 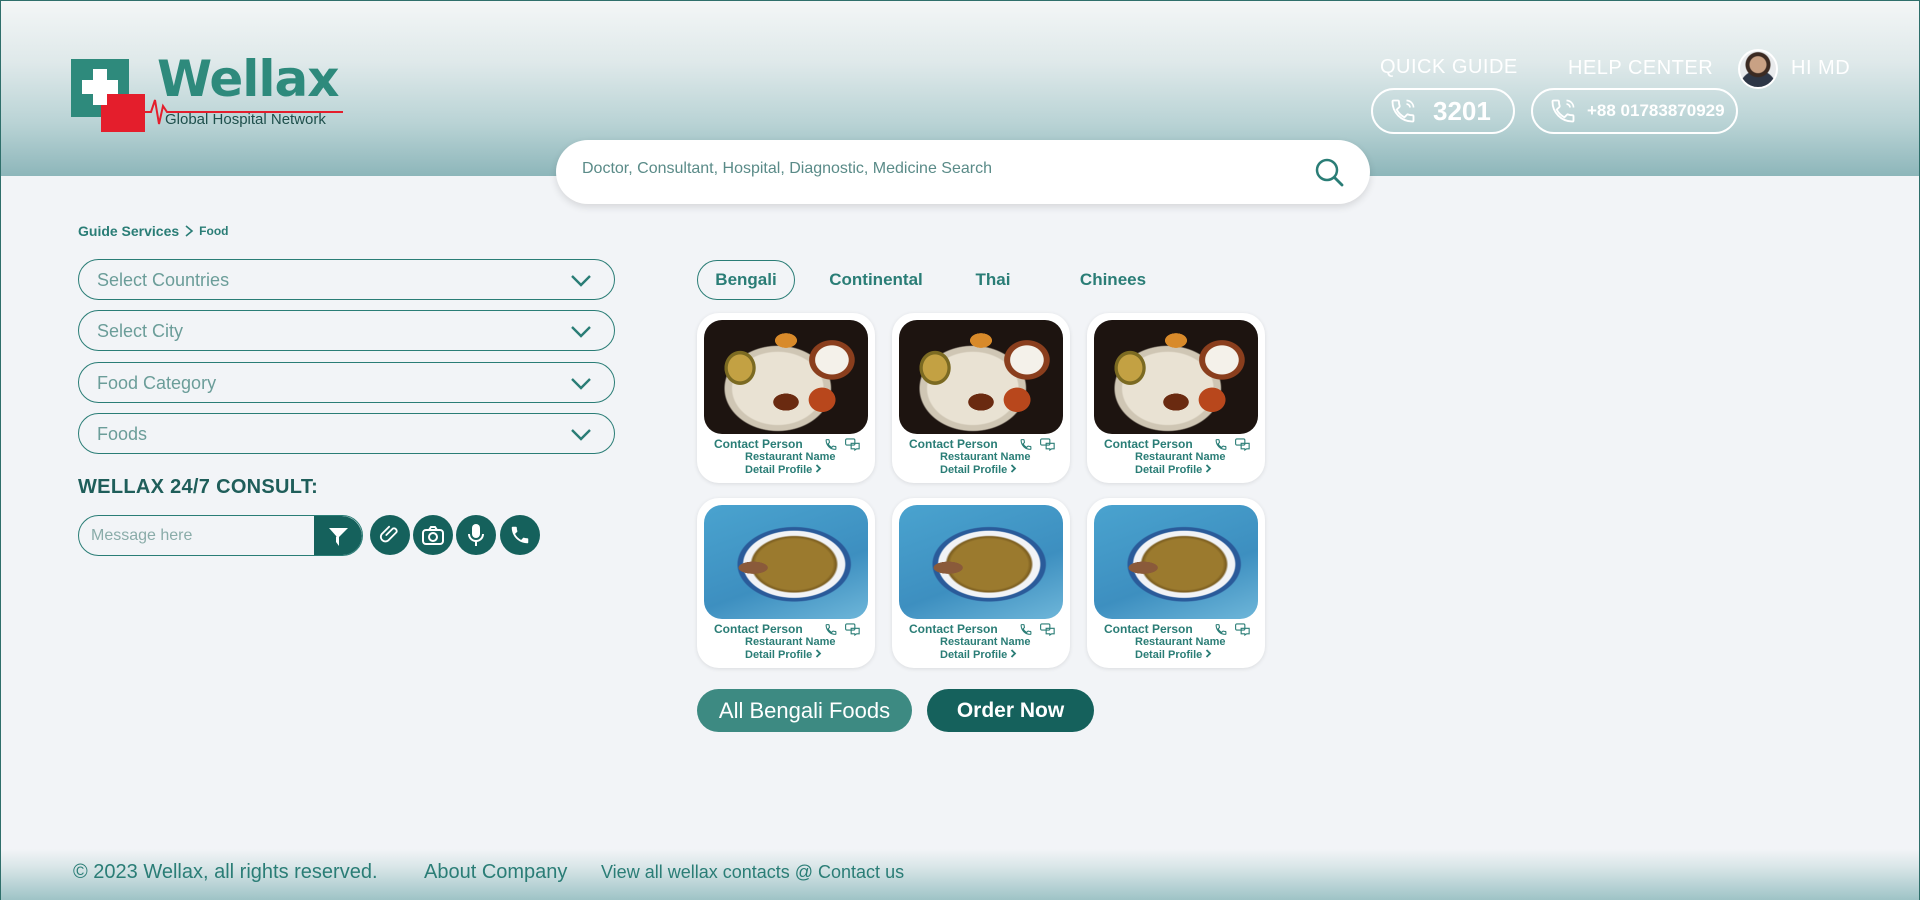 I want to click on select-foods: Foods, so click(x=346, y=433).